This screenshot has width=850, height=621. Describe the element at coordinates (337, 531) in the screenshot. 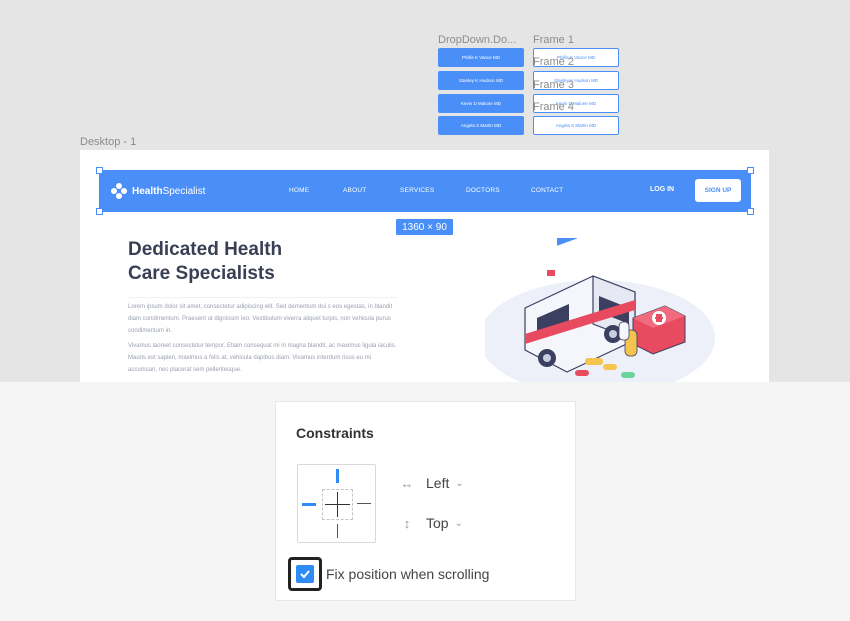

I see `constraint-bottom-line` at that location.